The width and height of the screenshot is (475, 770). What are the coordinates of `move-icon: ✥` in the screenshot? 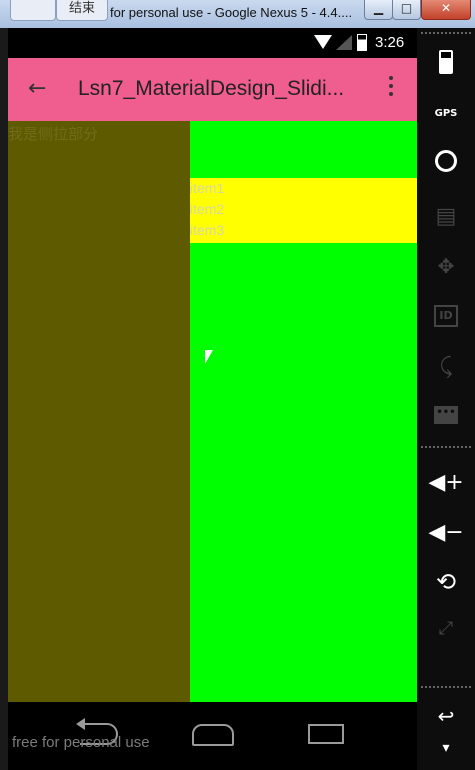 It's located at (446, 266).